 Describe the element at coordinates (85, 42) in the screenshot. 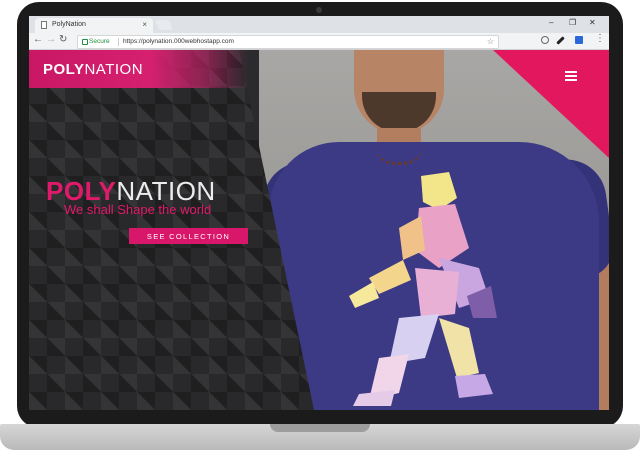

I see `lock-icon` at that location.